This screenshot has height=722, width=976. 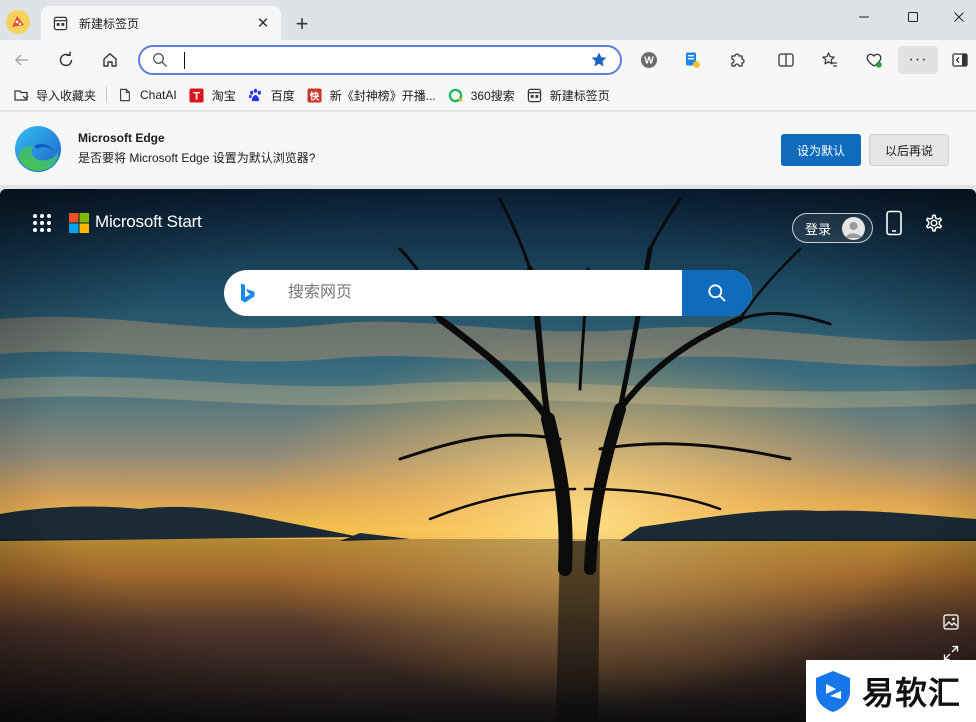 I want to click on arrow-left-icon, so click(x=21, y=60).